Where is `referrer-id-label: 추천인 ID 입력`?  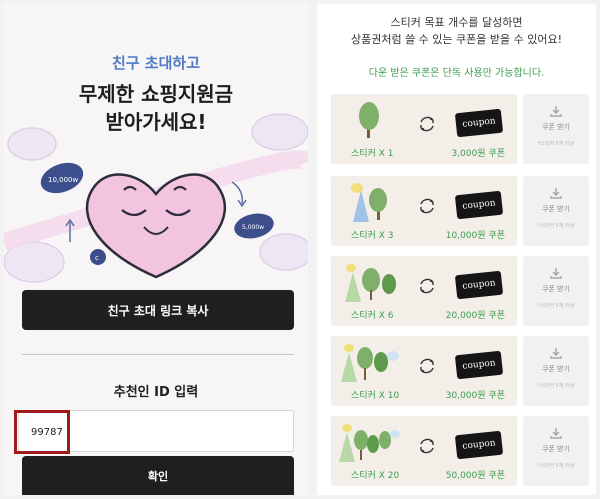 referrer-id-label: 추천인 ID 입력 is located at coordinates (156, 392).